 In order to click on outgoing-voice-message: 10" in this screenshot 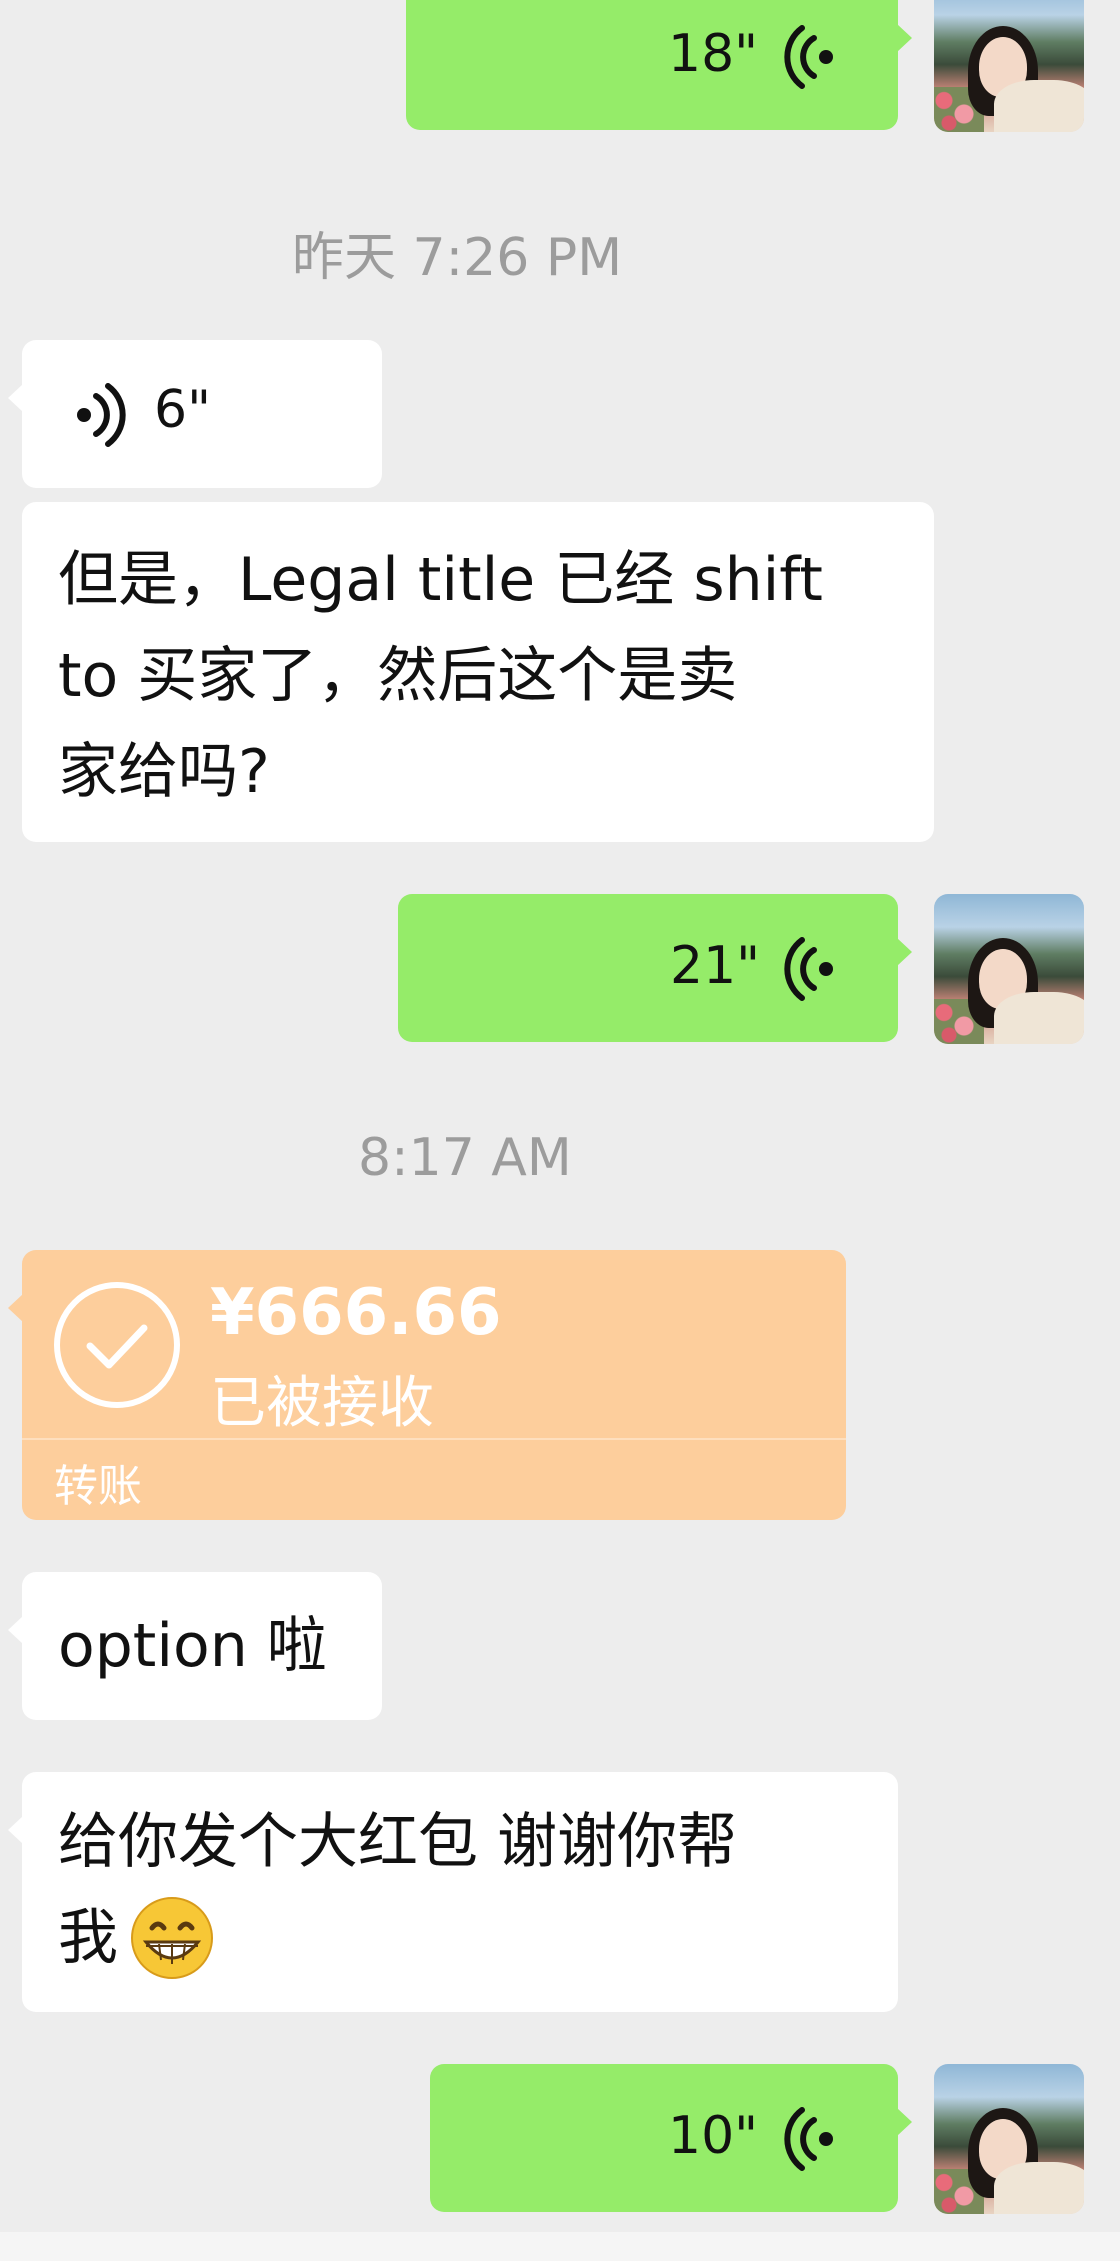, I will do `click(671, 2138)`.